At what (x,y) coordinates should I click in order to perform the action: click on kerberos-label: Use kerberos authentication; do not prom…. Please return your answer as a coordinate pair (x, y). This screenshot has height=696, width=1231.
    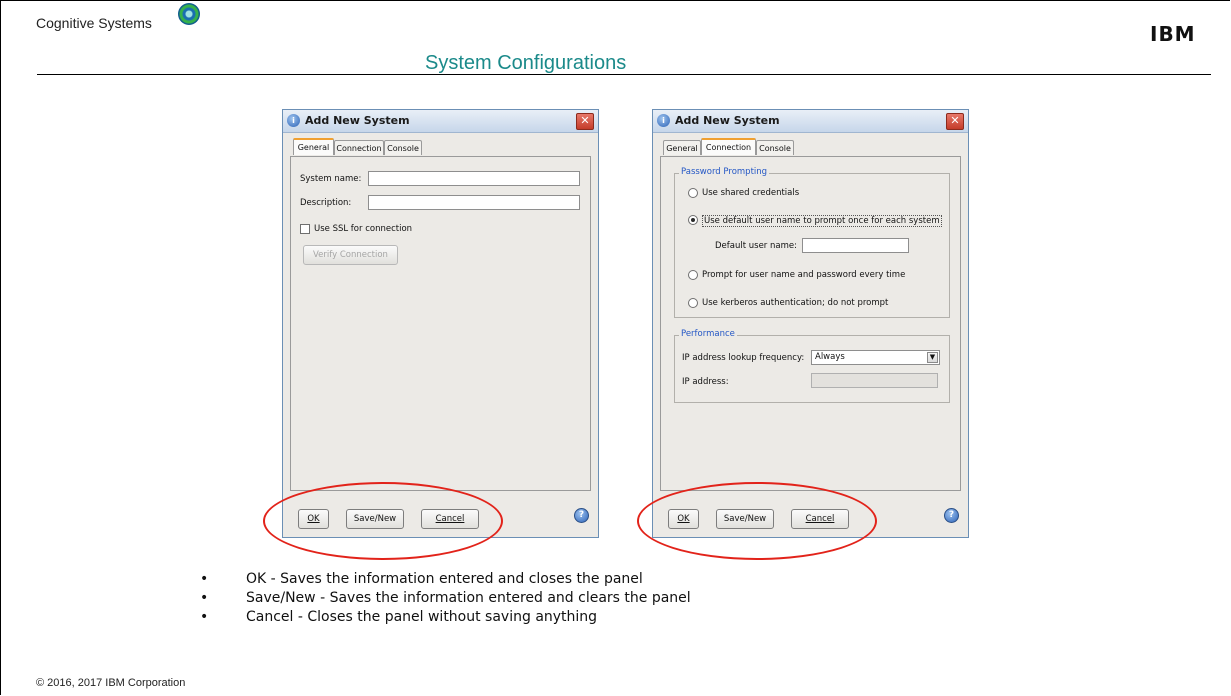
    Looking at the image, I should click on (795, 303).